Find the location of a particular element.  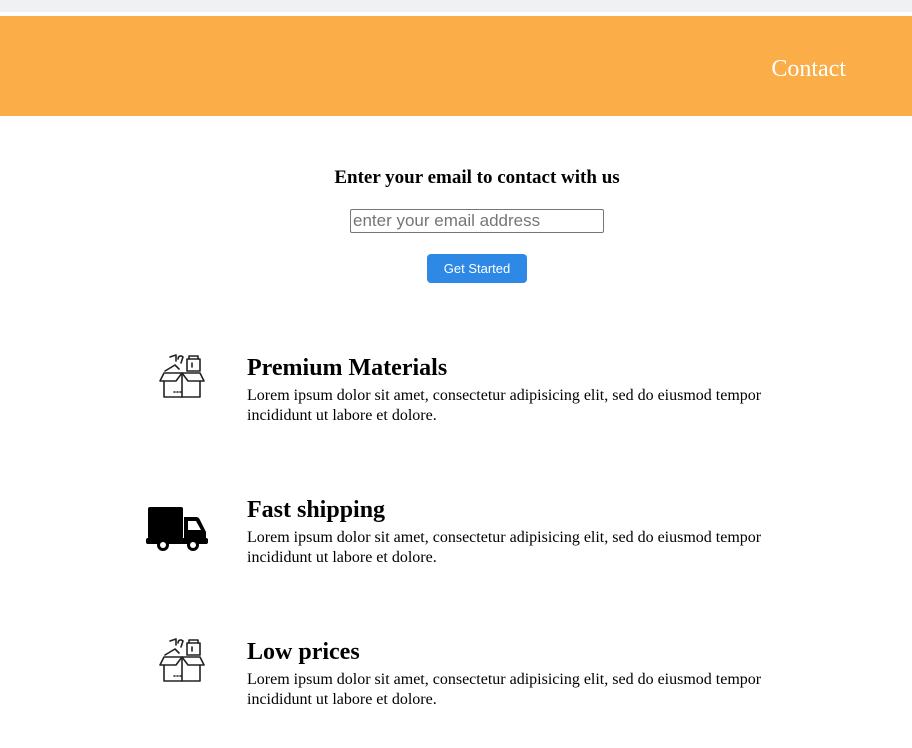

browser-chrome-strip is located at coordinates (456, 6).